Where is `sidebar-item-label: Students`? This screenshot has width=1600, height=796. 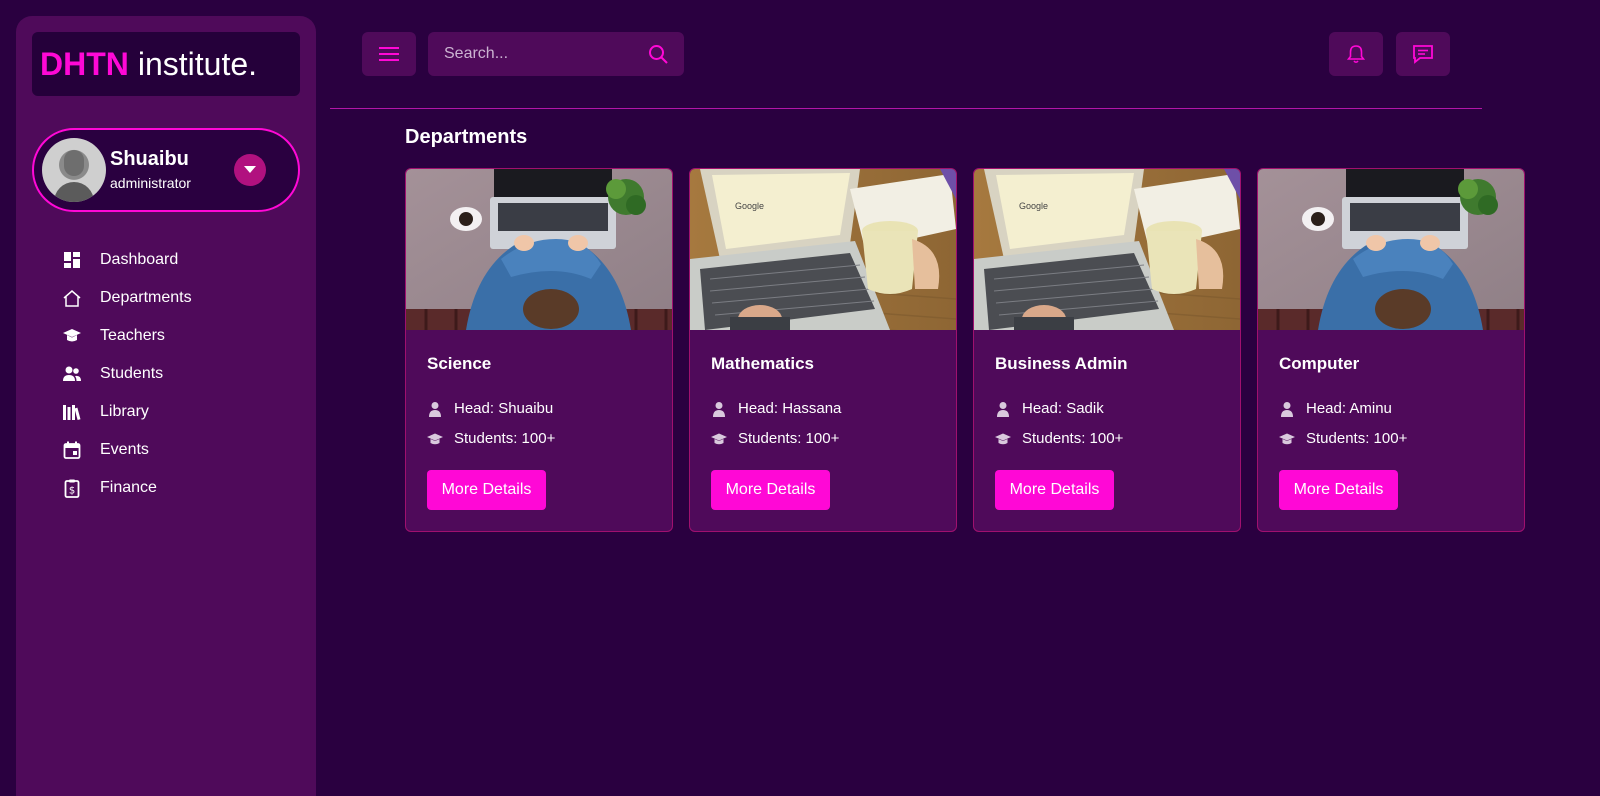
sidebar-item-label: Students is located at coordinates (132, 373).